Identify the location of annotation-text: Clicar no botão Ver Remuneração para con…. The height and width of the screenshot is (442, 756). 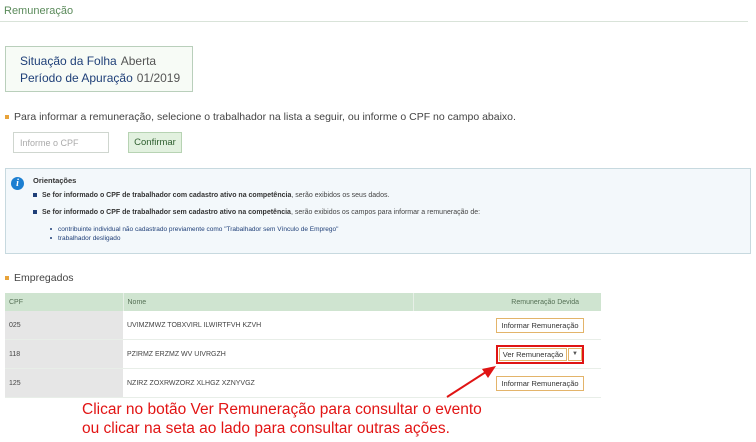
(282, 419).